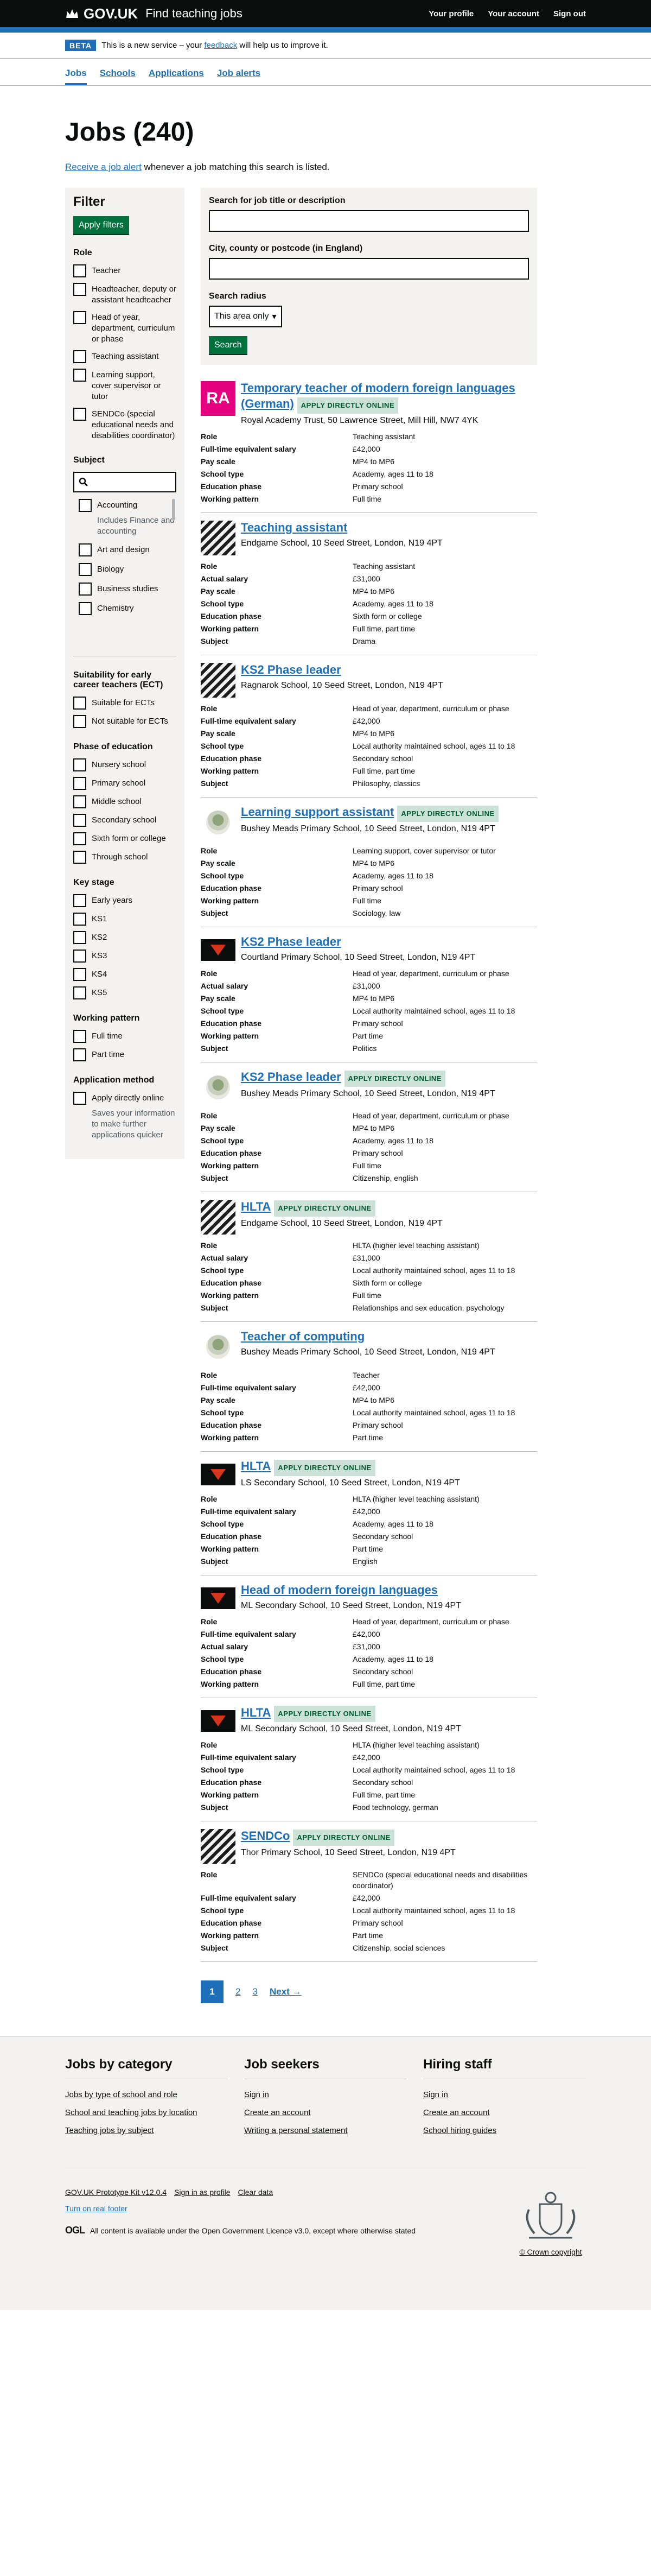 The width and height of the screenshot is (651, 2576). What do you see at coordinates (238, 76) in the screenshot?
I see `subnav-job-alerts: Job alerts` at bounding box center [238, 76].